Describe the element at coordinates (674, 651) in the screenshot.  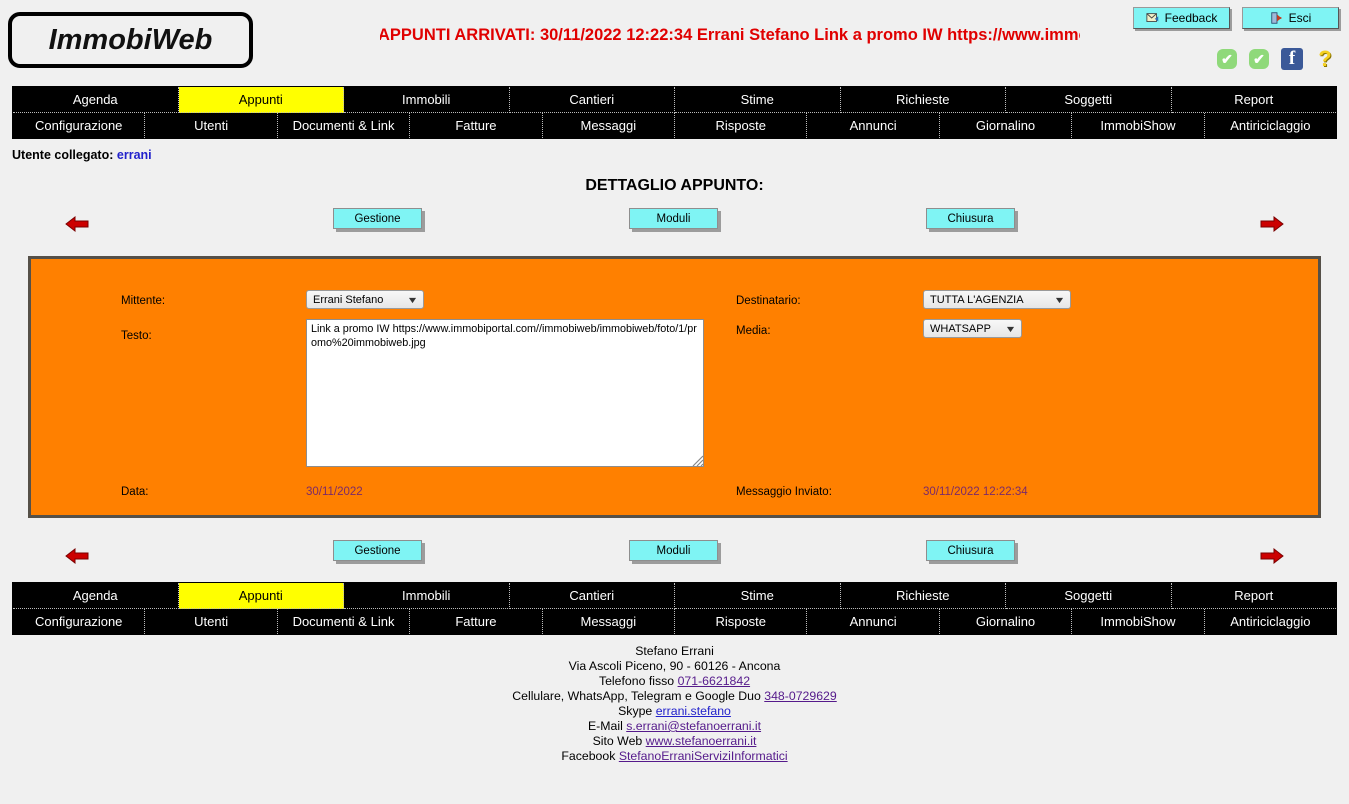
I see `footer-name: Stefano Errani` at that location.